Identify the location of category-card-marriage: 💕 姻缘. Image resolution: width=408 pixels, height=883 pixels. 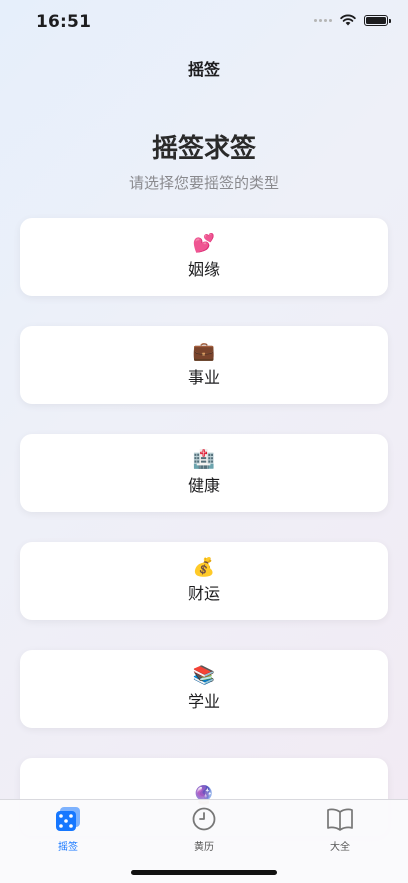
(204, 257).